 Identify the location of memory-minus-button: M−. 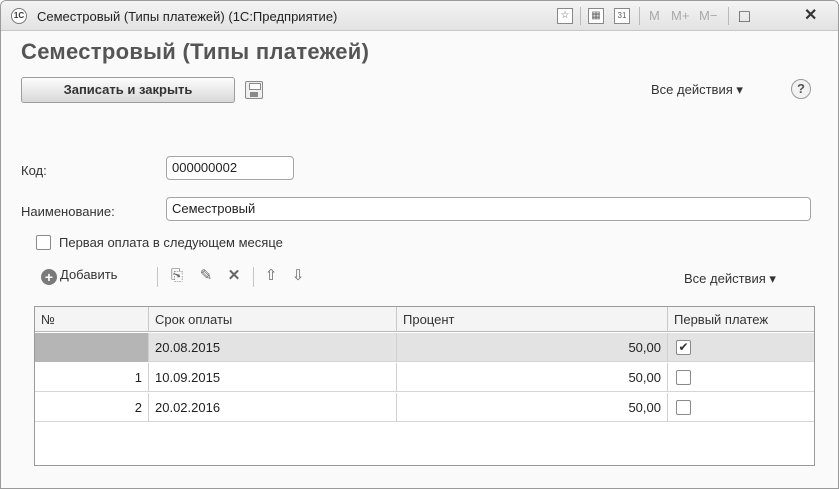
(708, 16).